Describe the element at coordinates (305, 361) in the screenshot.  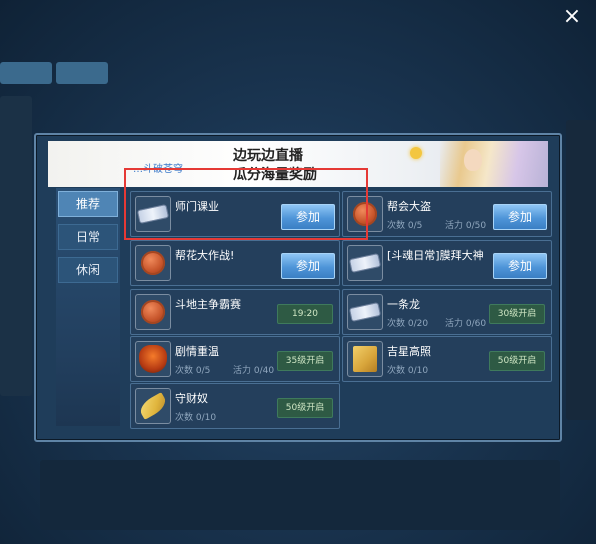
I see `level-badge: 35级开启` at that location.